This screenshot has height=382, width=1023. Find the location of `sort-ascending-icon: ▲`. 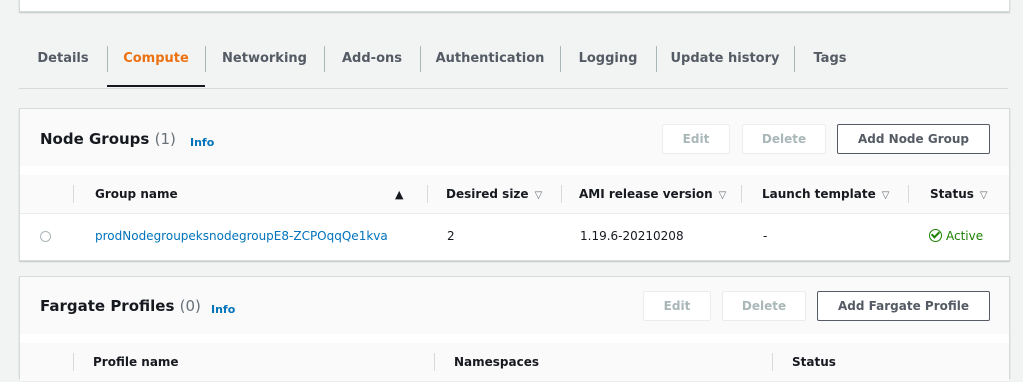

sort-ascending-icon: ▲ is located at coordinates (399, 194).